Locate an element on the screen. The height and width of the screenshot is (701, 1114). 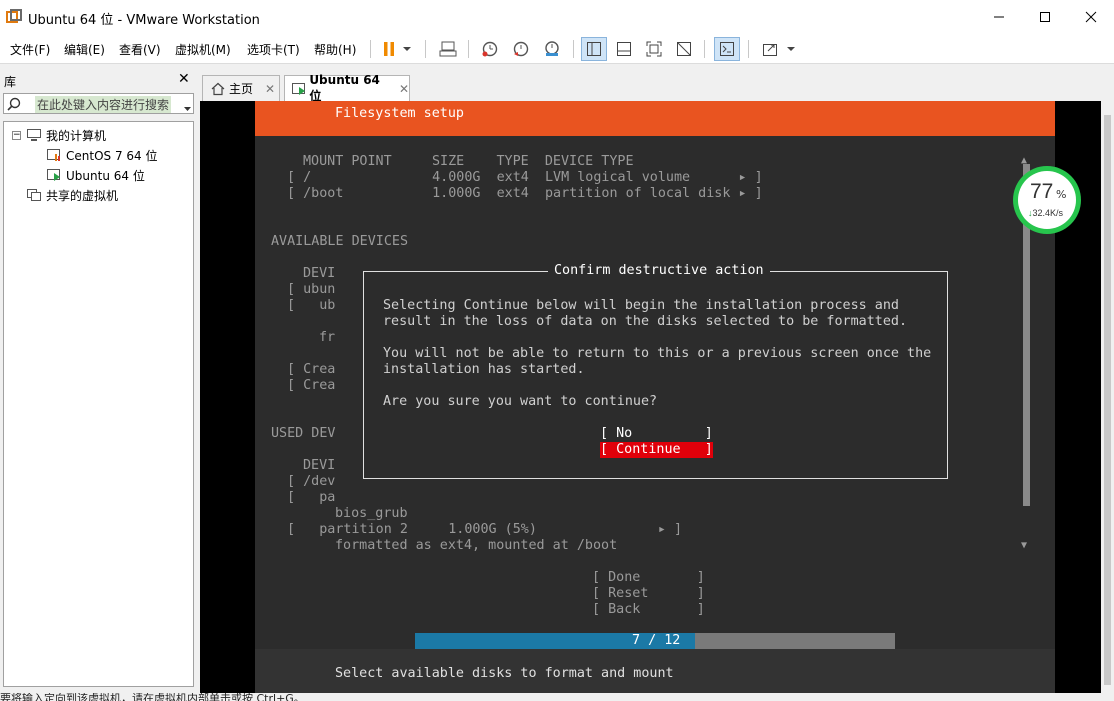
computer-icon is located at coordinates (34, 135).